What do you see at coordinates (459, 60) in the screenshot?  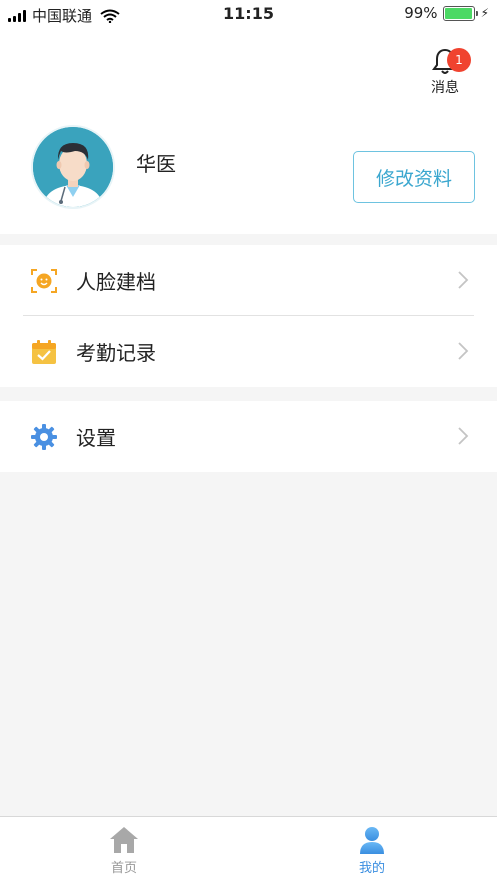 I see `message-count-badge: 1` at bounding box center [459, 60].